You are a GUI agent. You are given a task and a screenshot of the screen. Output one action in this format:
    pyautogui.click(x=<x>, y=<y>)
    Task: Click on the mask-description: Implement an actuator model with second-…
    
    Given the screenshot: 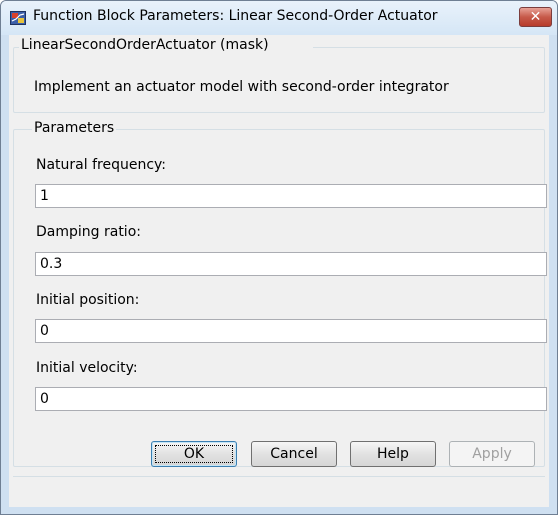 What is the action you would take?
    pyautogui.click(x=241, y=87)
    